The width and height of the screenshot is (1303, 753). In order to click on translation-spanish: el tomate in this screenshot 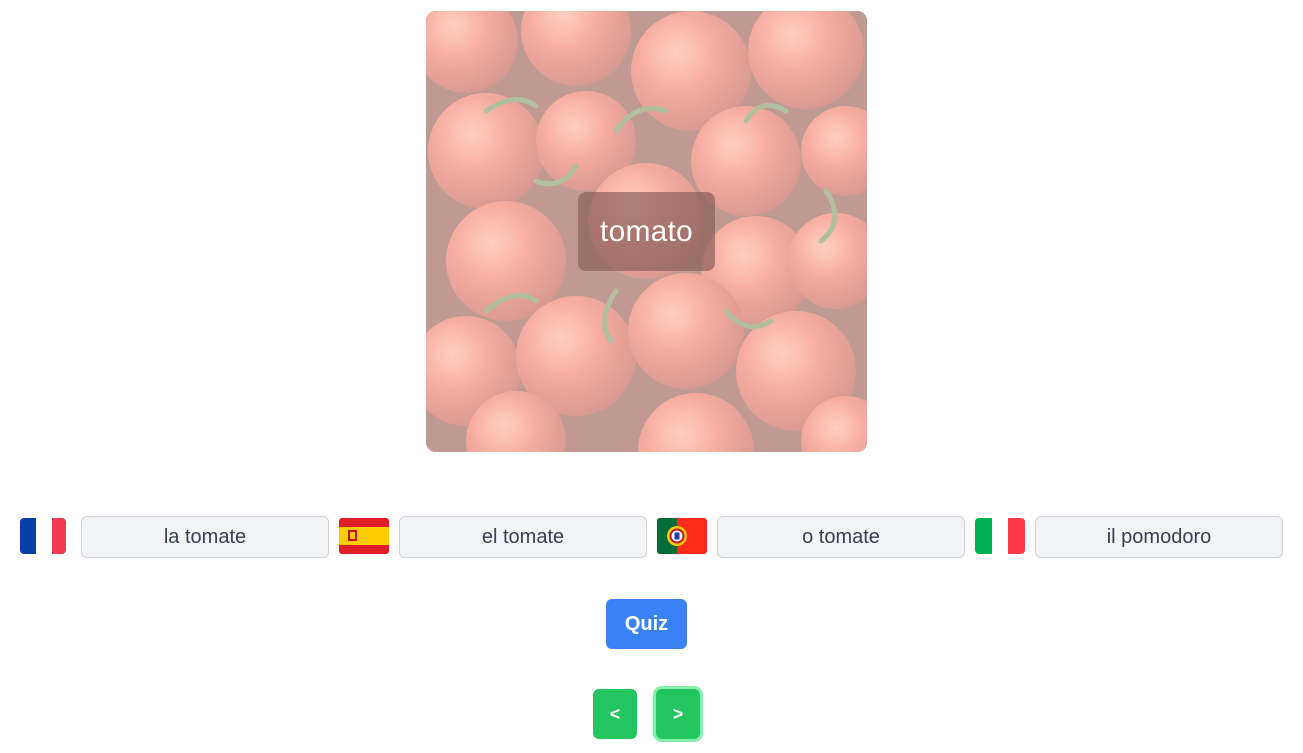, I will do `click(523, 537)`.